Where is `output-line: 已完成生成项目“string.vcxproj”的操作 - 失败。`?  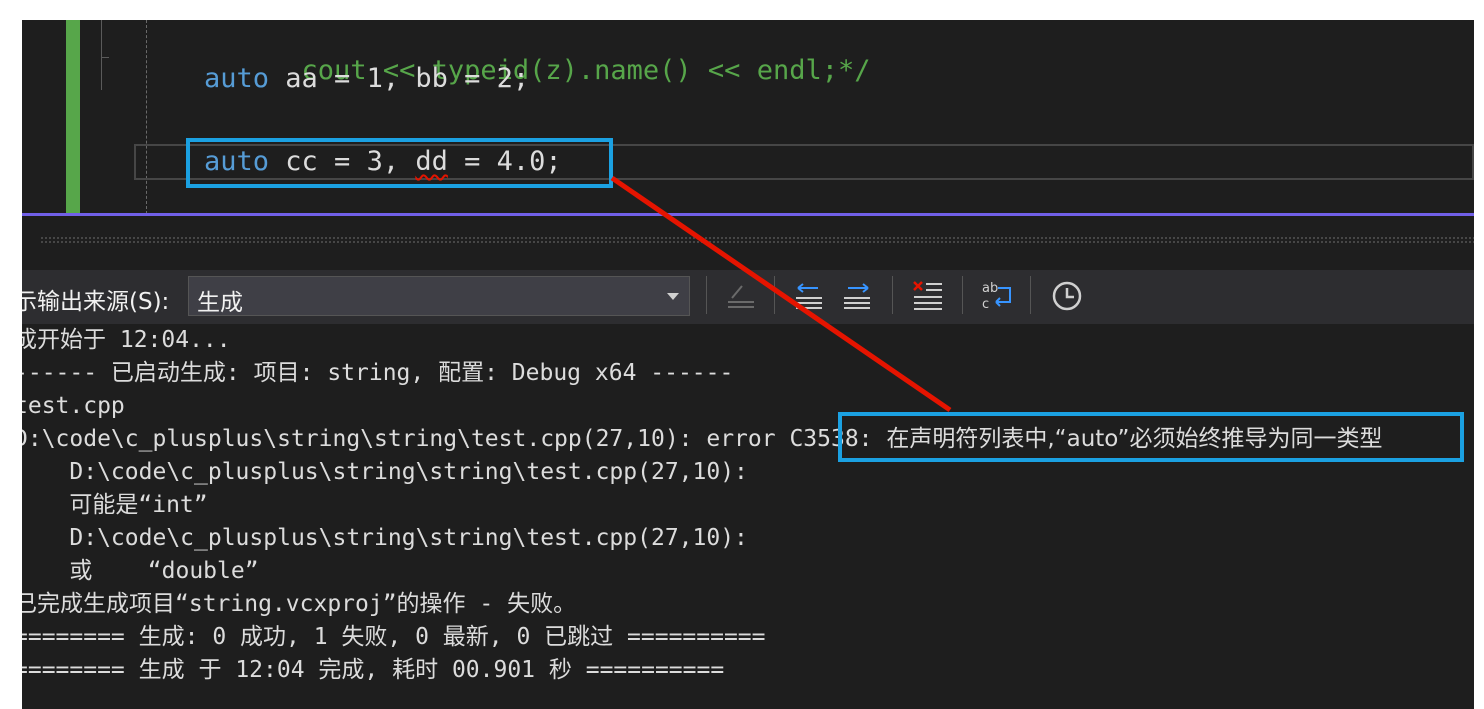
output-line: 已完成生成项目“string.vcxproj”的操作 - 失败。 is located at coordinates (299, 604).